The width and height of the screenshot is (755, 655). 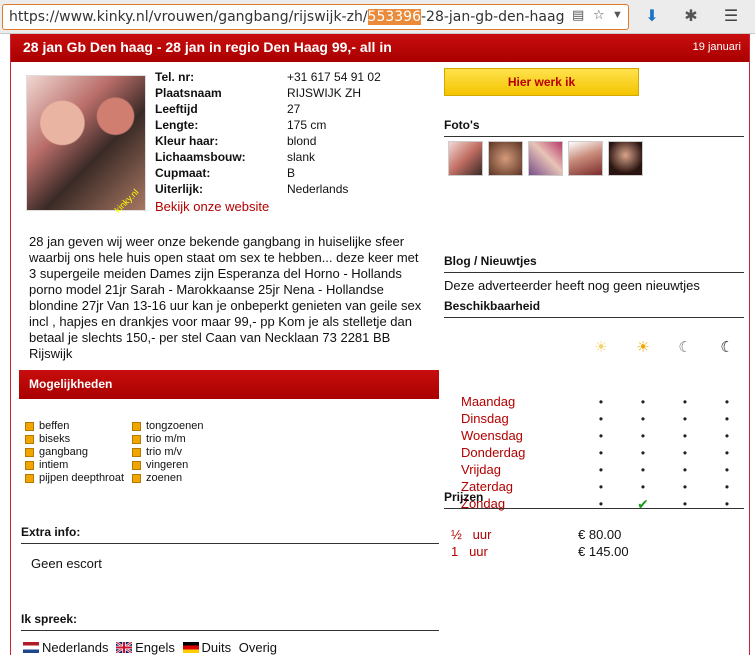 What do you see at coordinates (187, 141) in the screenshot?
I see `profile-key: Kleur haar:` at bounding box center [187, 141].